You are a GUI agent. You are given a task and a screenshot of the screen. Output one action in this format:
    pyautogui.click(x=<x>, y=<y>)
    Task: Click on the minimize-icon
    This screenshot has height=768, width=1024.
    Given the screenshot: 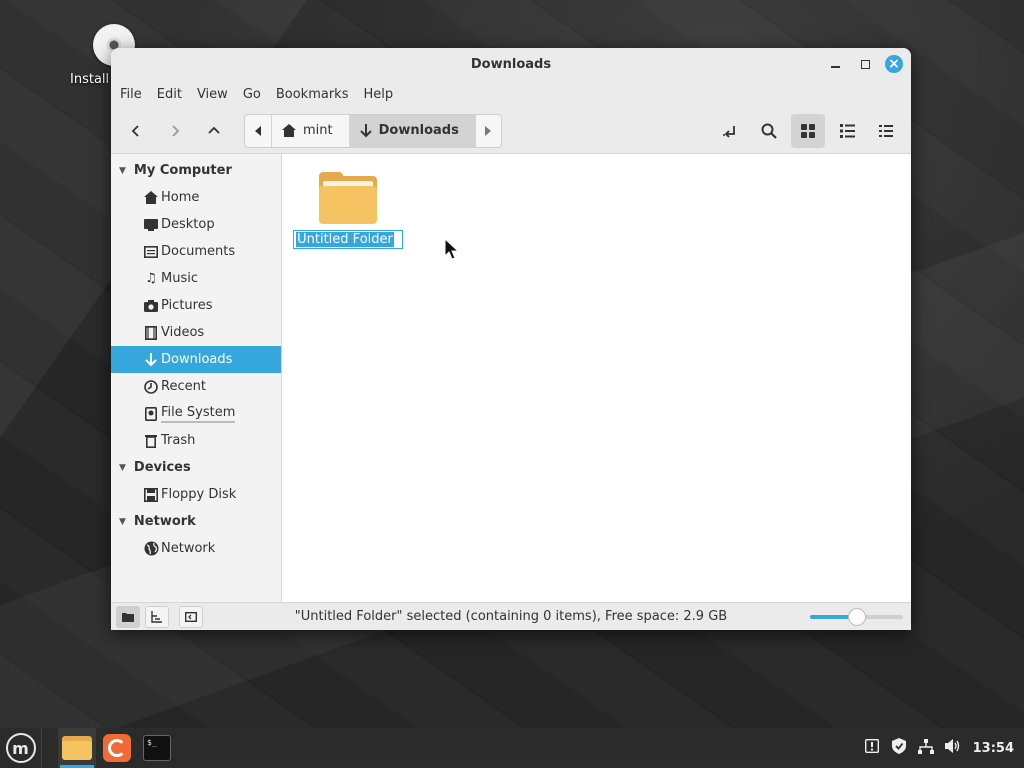 What is the action you would take?
    pyautogui.click(x=835, y=67)
    